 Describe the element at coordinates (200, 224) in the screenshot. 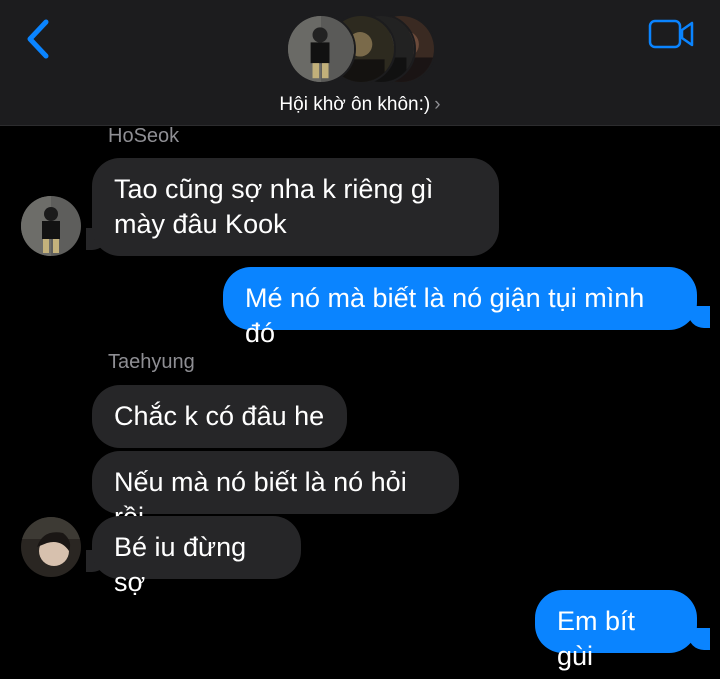

I see `message-text: mày đâu Kook` at that location.